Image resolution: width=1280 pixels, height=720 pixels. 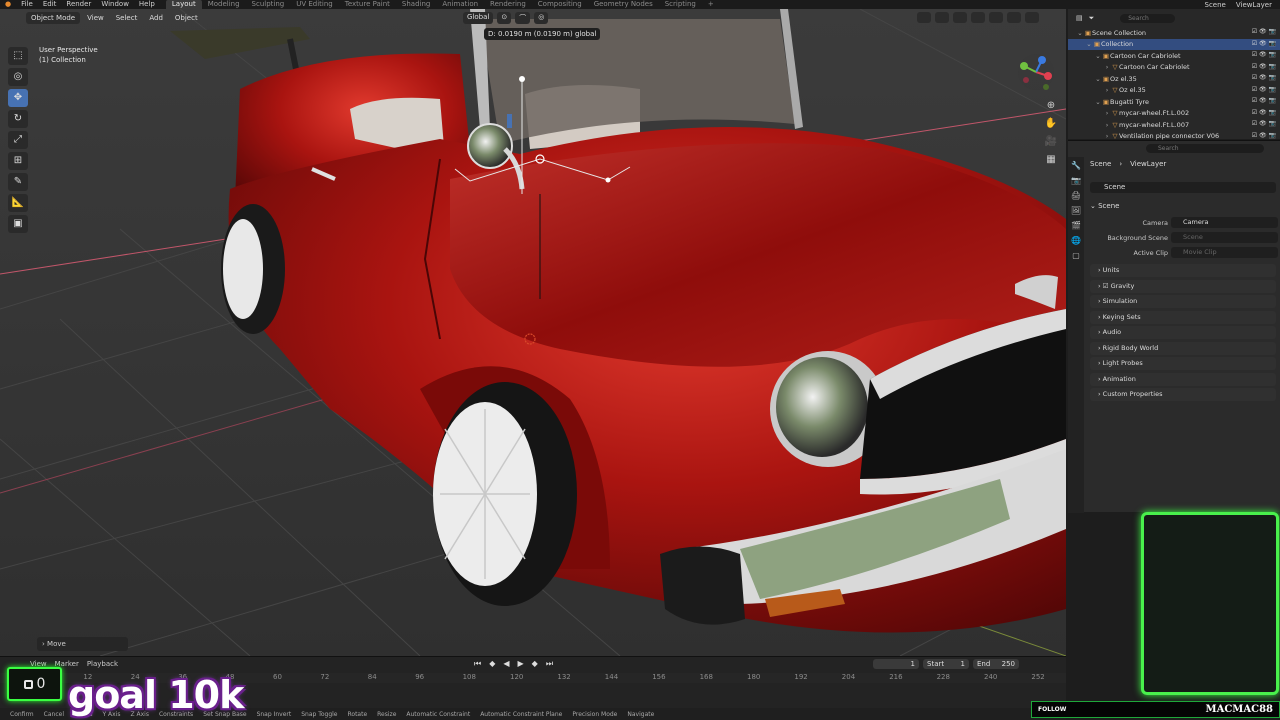 I want to click on menu-render: Render, so click(x=78, y=4).